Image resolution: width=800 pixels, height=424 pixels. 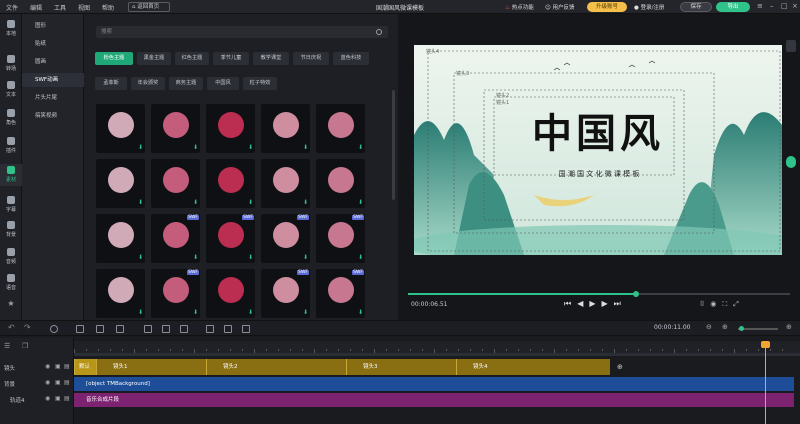 I want to click on zoom-in-icon: ⊕, so click(x=725, y=327).